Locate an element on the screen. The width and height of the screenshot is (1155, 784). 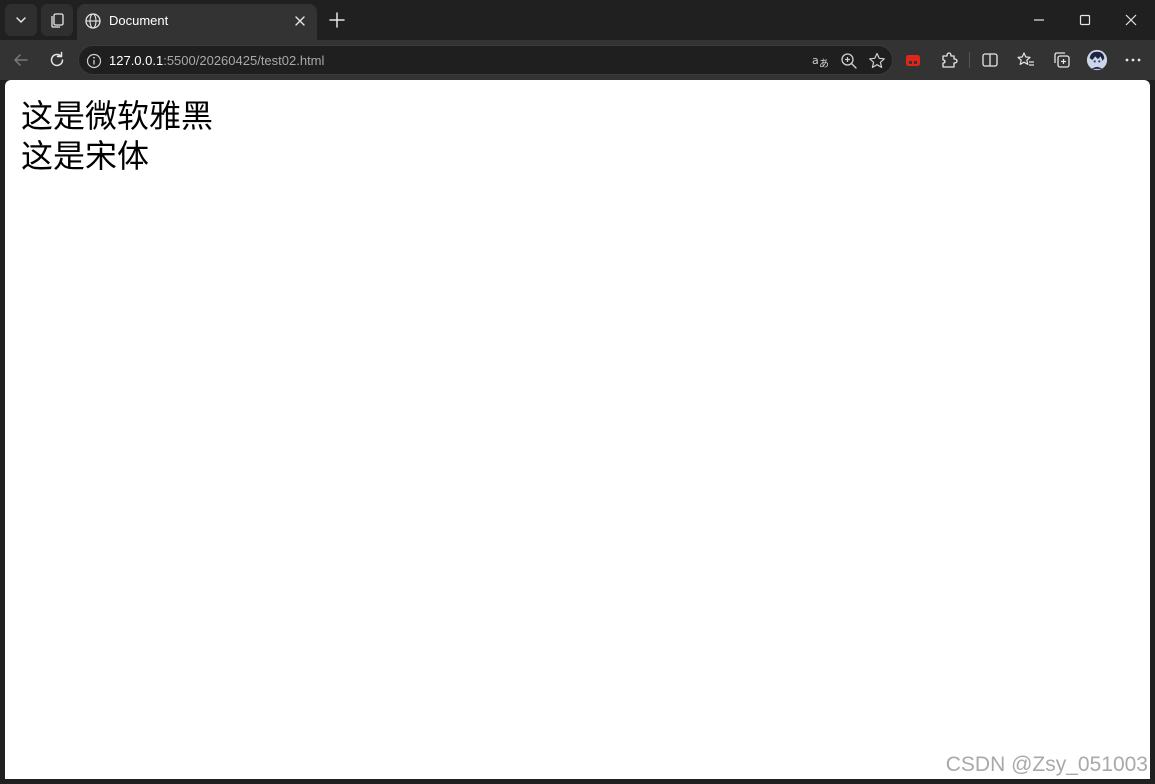
back-button is located at coordinates (21, 60).